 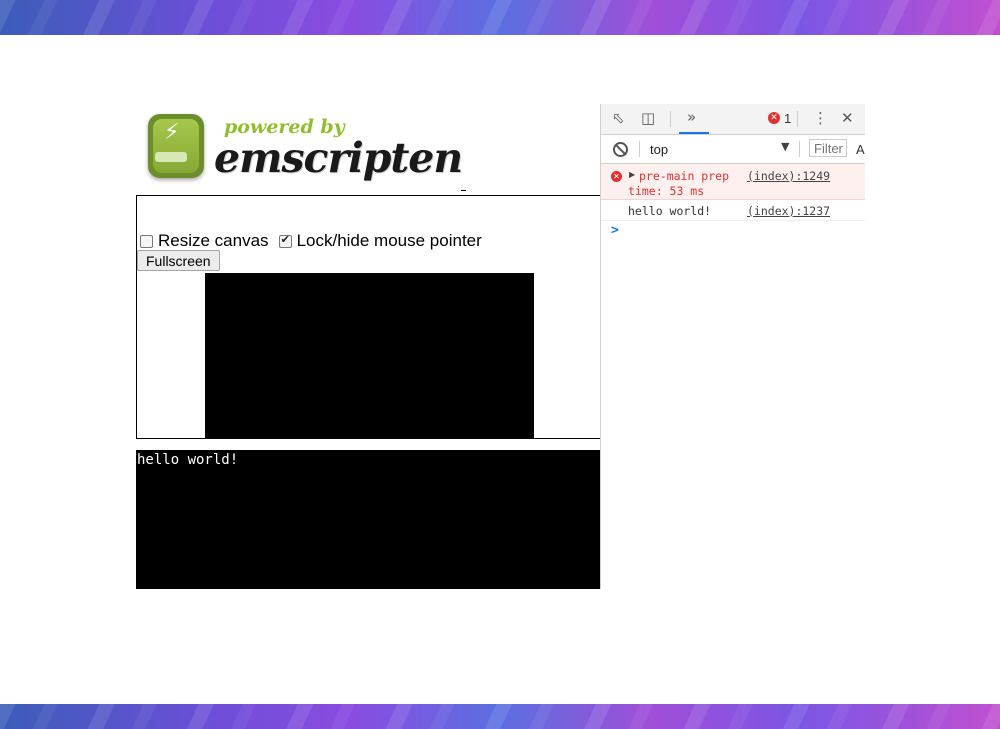 I want to click on filter-levels-label: A, so click(x=860, y=149).